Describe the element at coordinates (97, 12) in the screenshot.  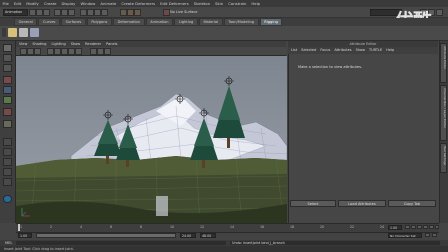
I see `snap-point-icon` at that location.